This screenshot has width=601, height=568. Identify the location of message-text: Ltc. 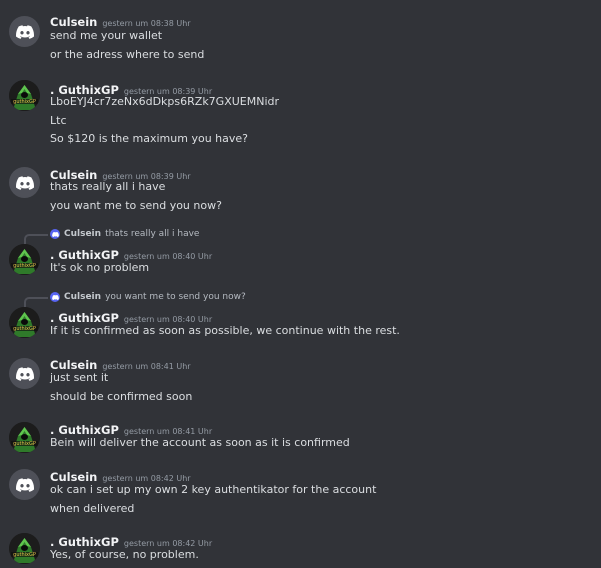
(58, 120).